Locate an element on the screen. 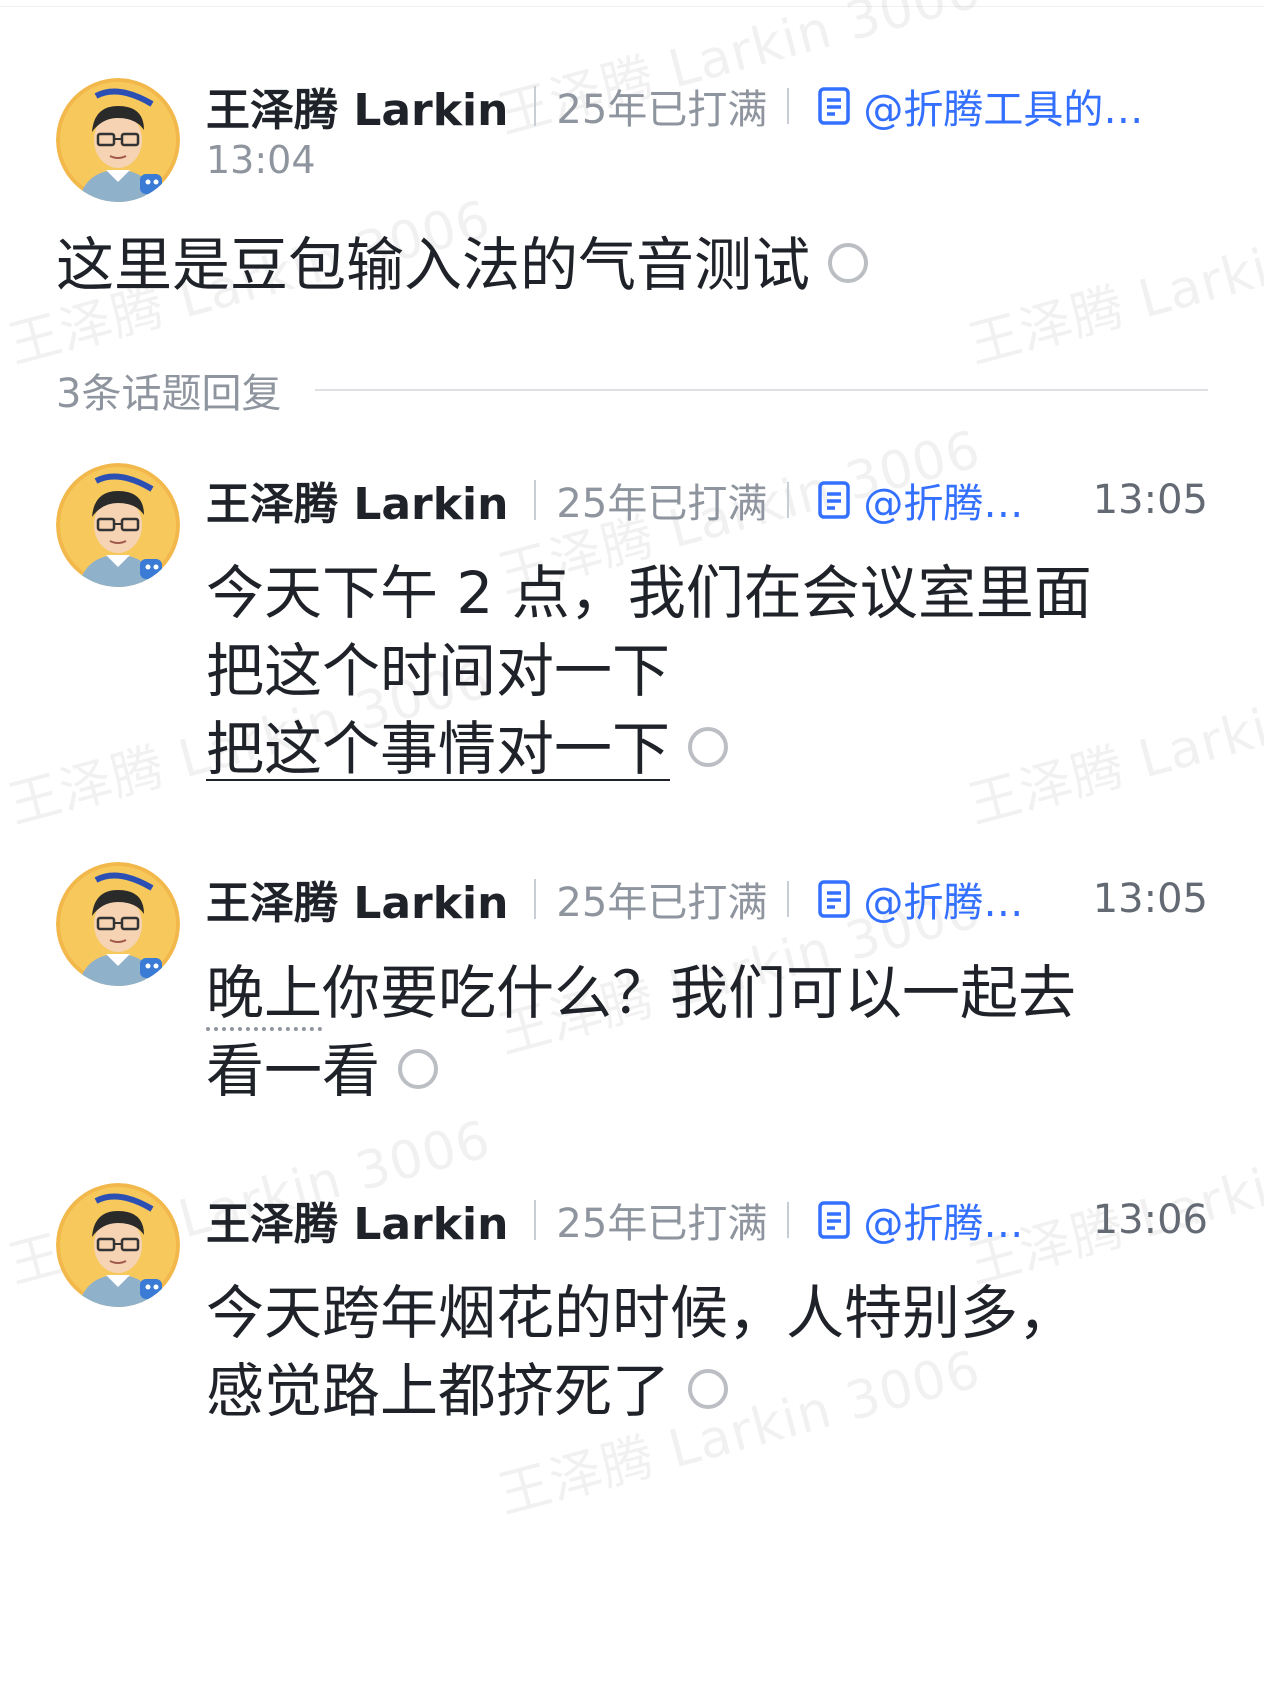  message-body: 今天跨年烟花的时候，人特别多， 感觉路上都挤死了 is located at coordinates (641, 1352).